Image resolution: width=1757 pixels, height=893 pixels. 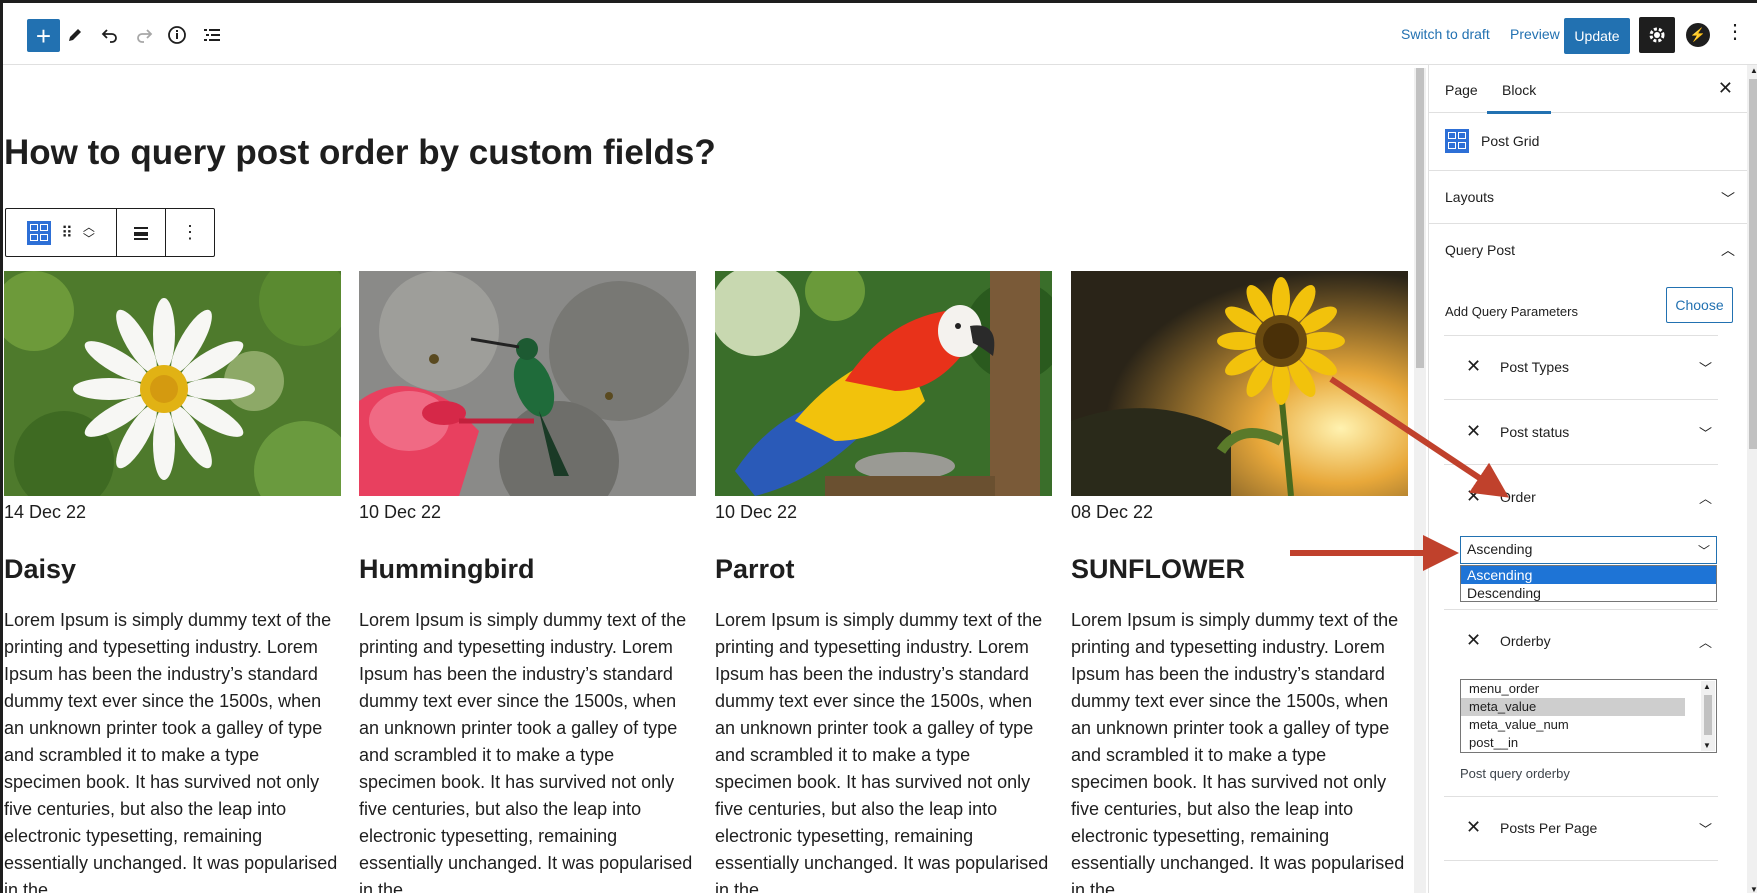 I want to click on align-icon, so click(x=141, y=233).